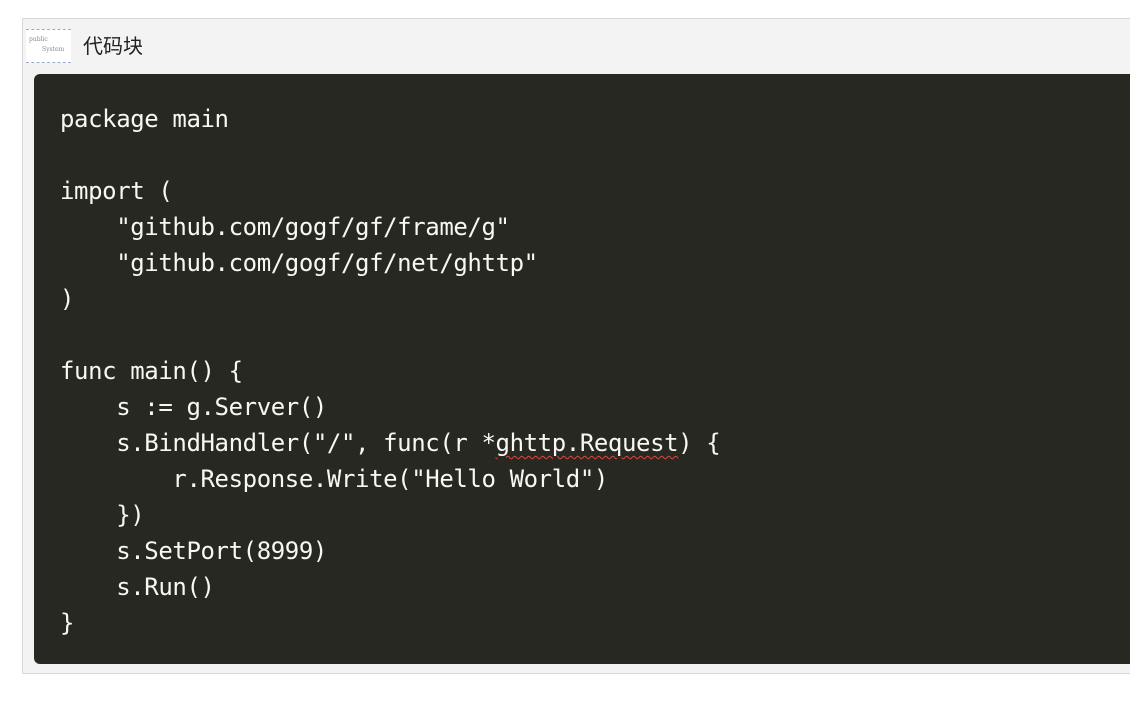 The height and width of the screenshot is (702, 1130). What do you see at coordinates (102, 515) in the screenshot?
I see `code-line-12: })` at bounding box center [102, 515].